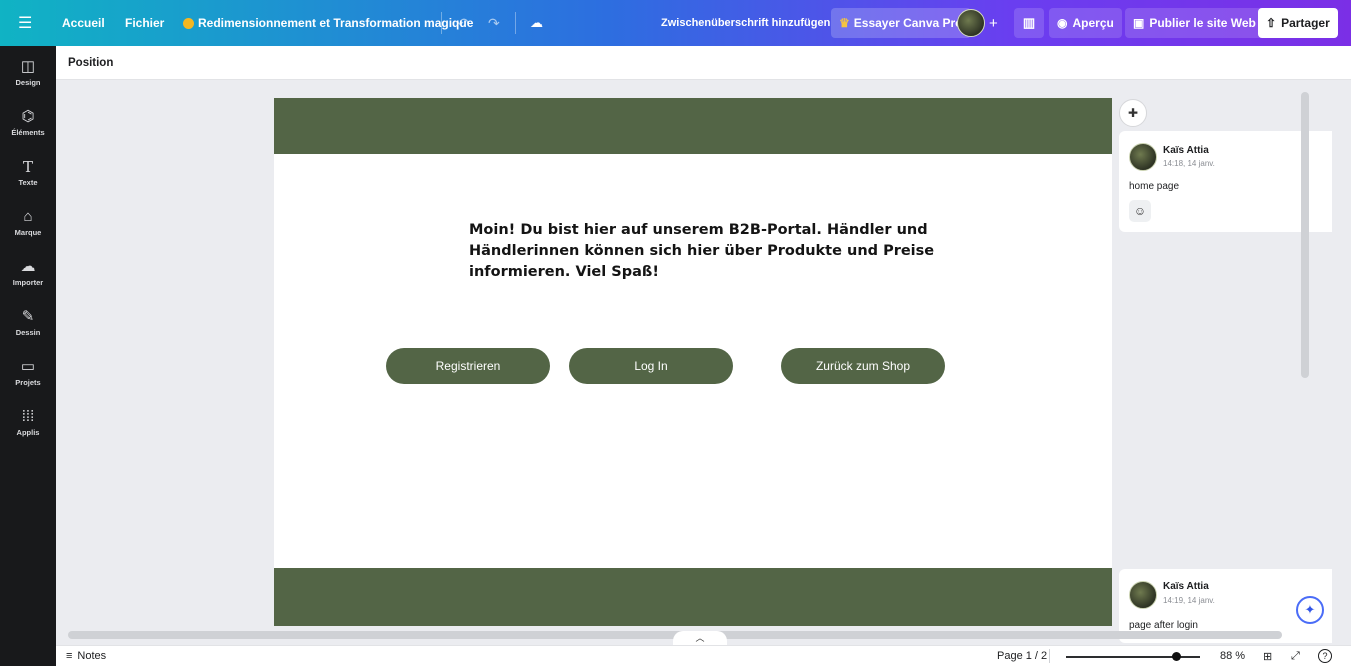 This screenshot has width=1351, height=666. What do you see at coordinates (908, 23) in the screenshot?
I see `try-pro-label: Essayer Canva Pro` at bounding box center [908, 23].